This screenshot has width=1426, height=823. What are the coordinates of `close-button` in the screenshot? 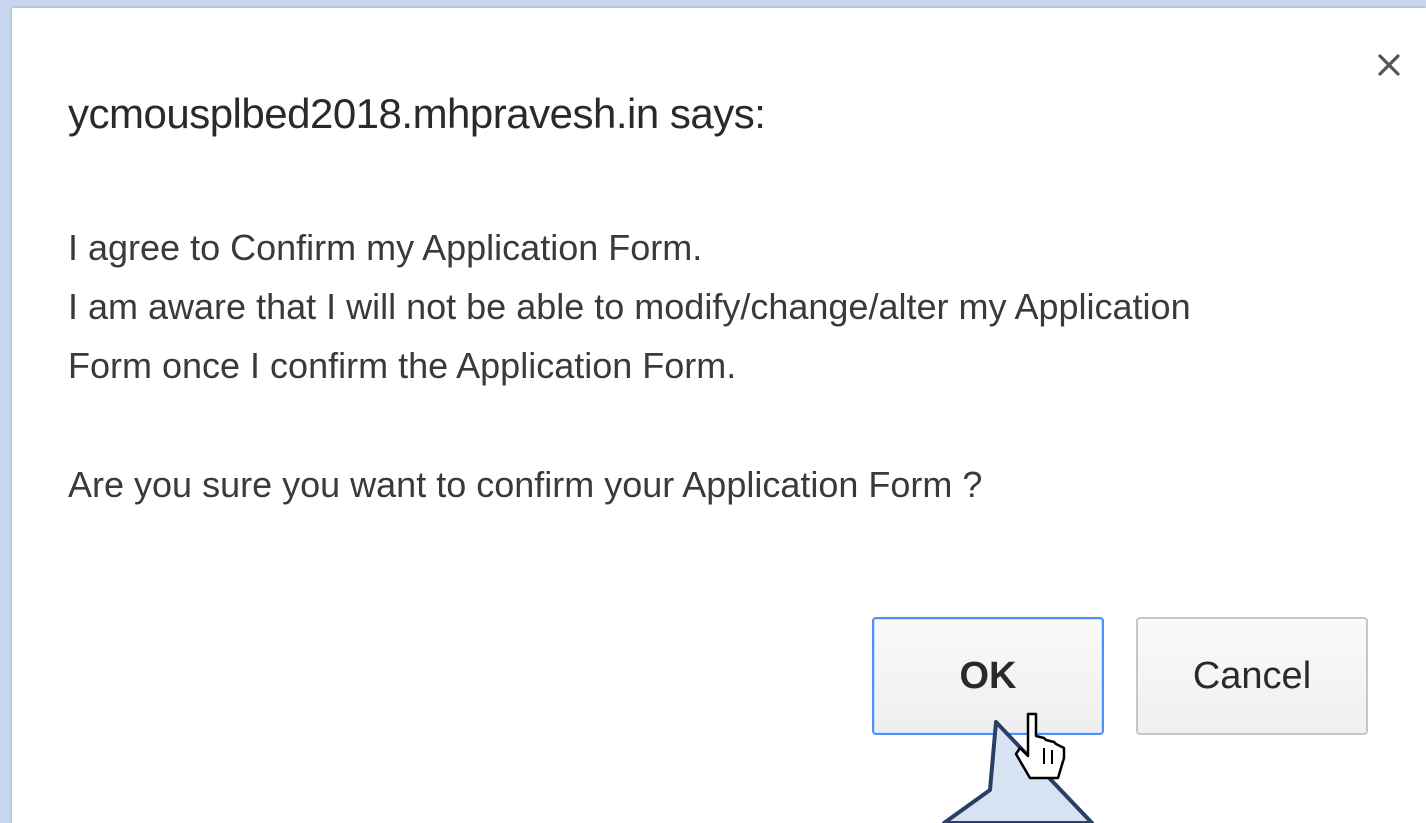 It's located at (1389, 65).